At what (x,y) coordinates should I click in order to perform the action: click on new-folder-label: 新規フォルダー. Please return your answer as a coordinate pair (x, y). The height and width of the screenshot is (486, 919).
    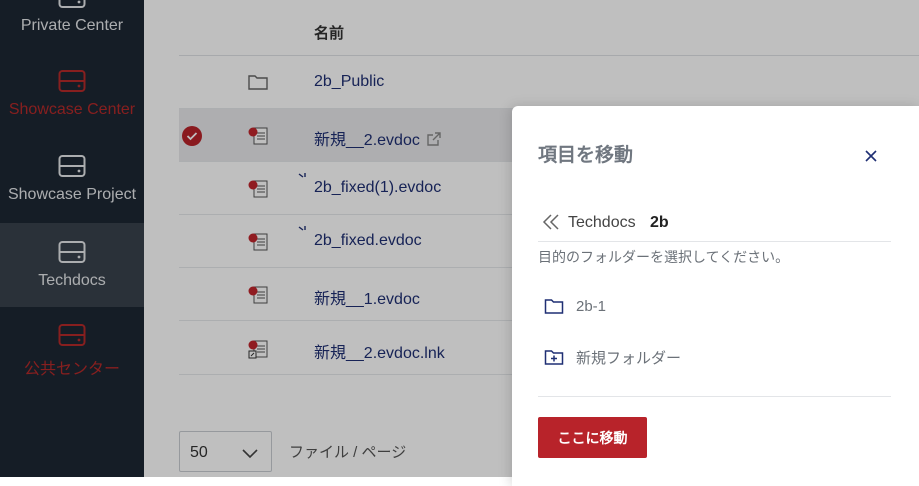
    Looking at the image, I should click on (629, 358).